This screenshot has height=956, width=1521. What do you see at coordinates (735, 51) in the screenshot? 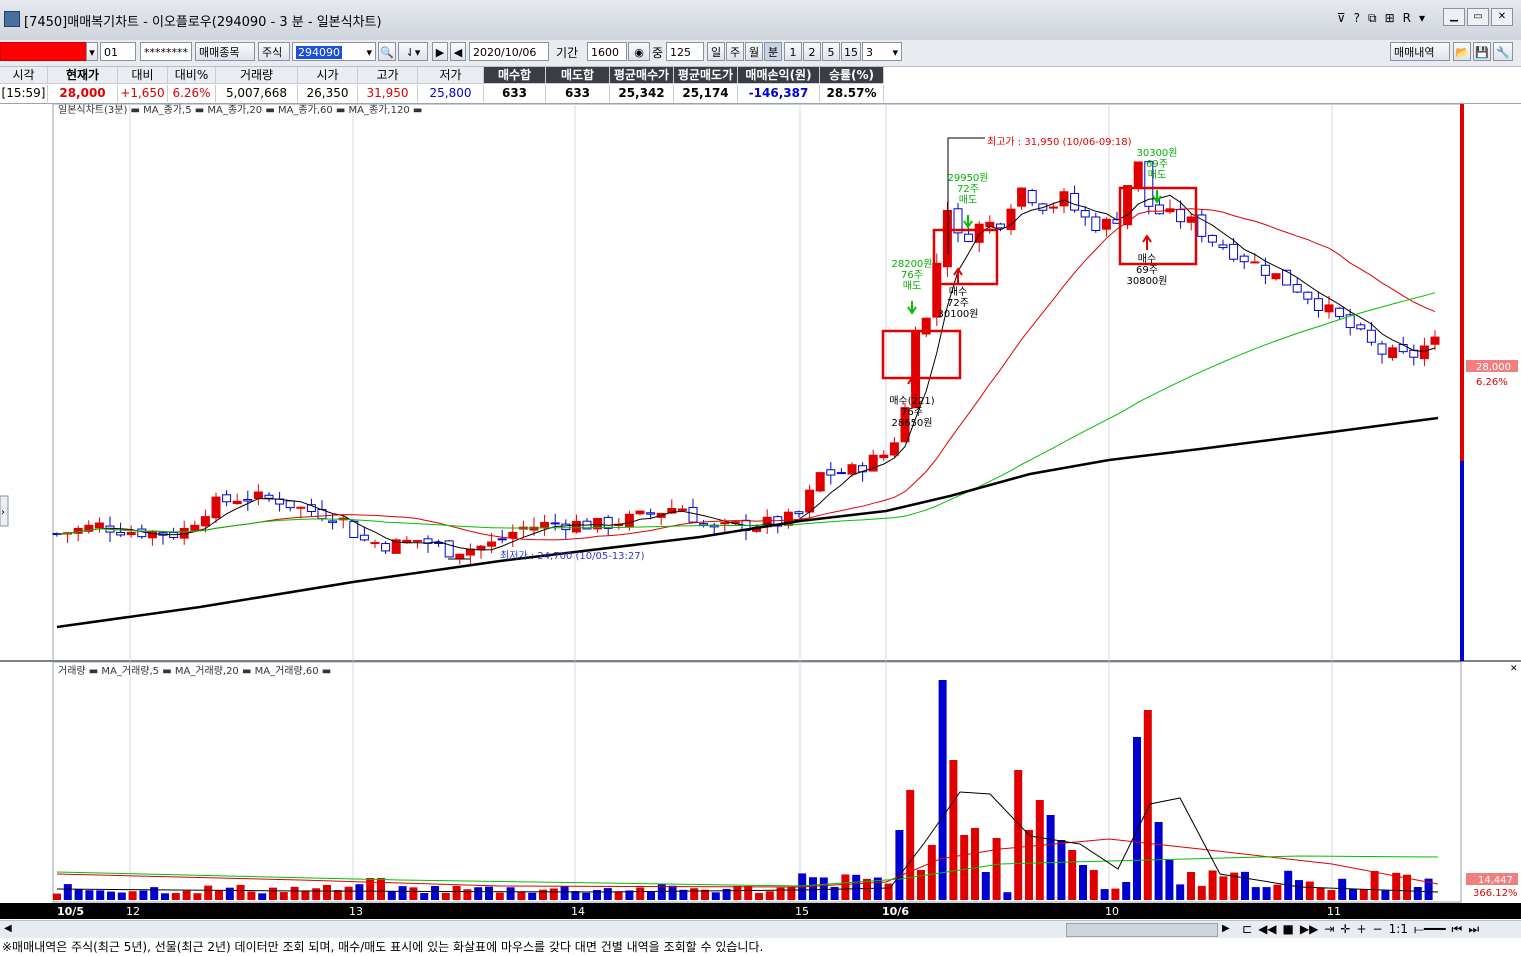
I see `period-week-button: 주` at bounding box center [735, 51].